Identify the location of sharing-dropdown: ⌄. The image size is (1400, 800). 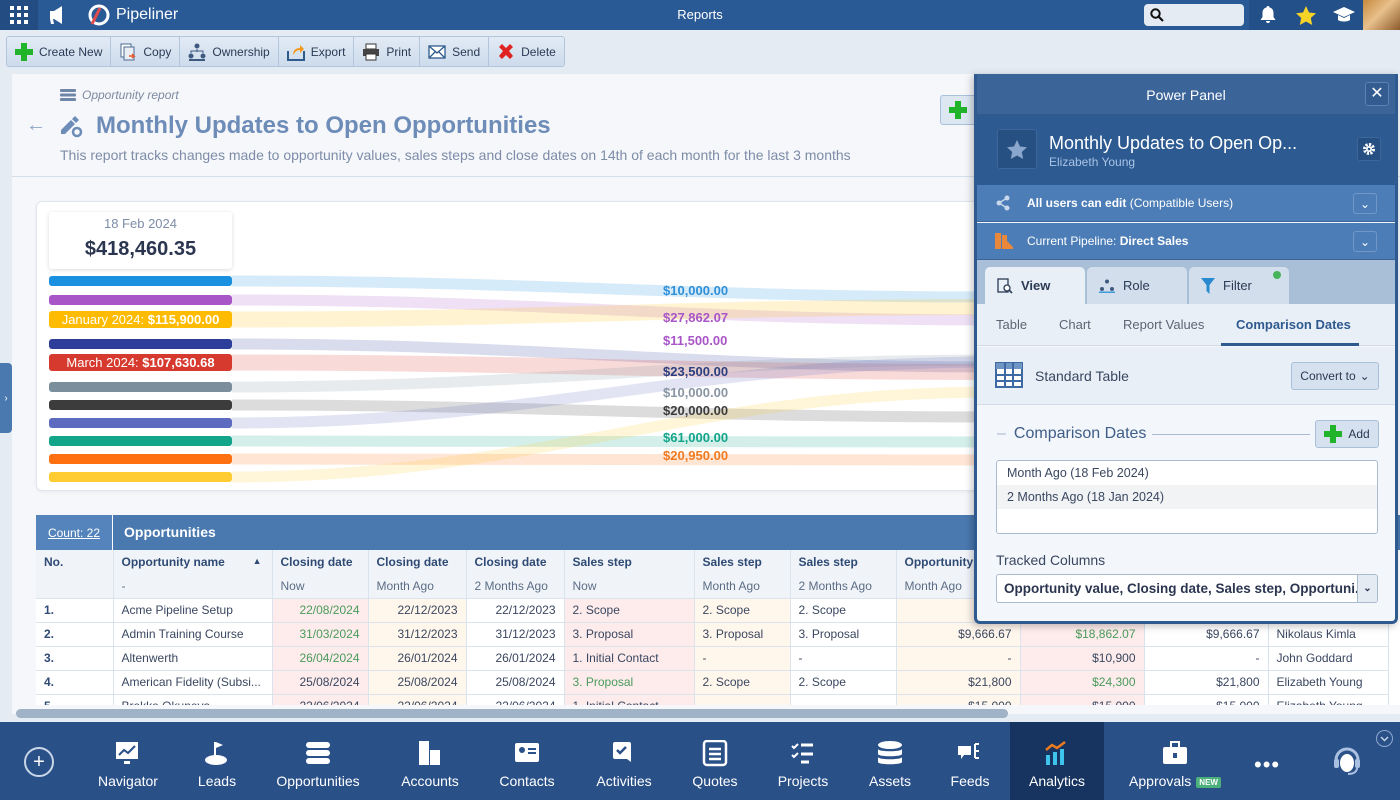
(1365, 203).